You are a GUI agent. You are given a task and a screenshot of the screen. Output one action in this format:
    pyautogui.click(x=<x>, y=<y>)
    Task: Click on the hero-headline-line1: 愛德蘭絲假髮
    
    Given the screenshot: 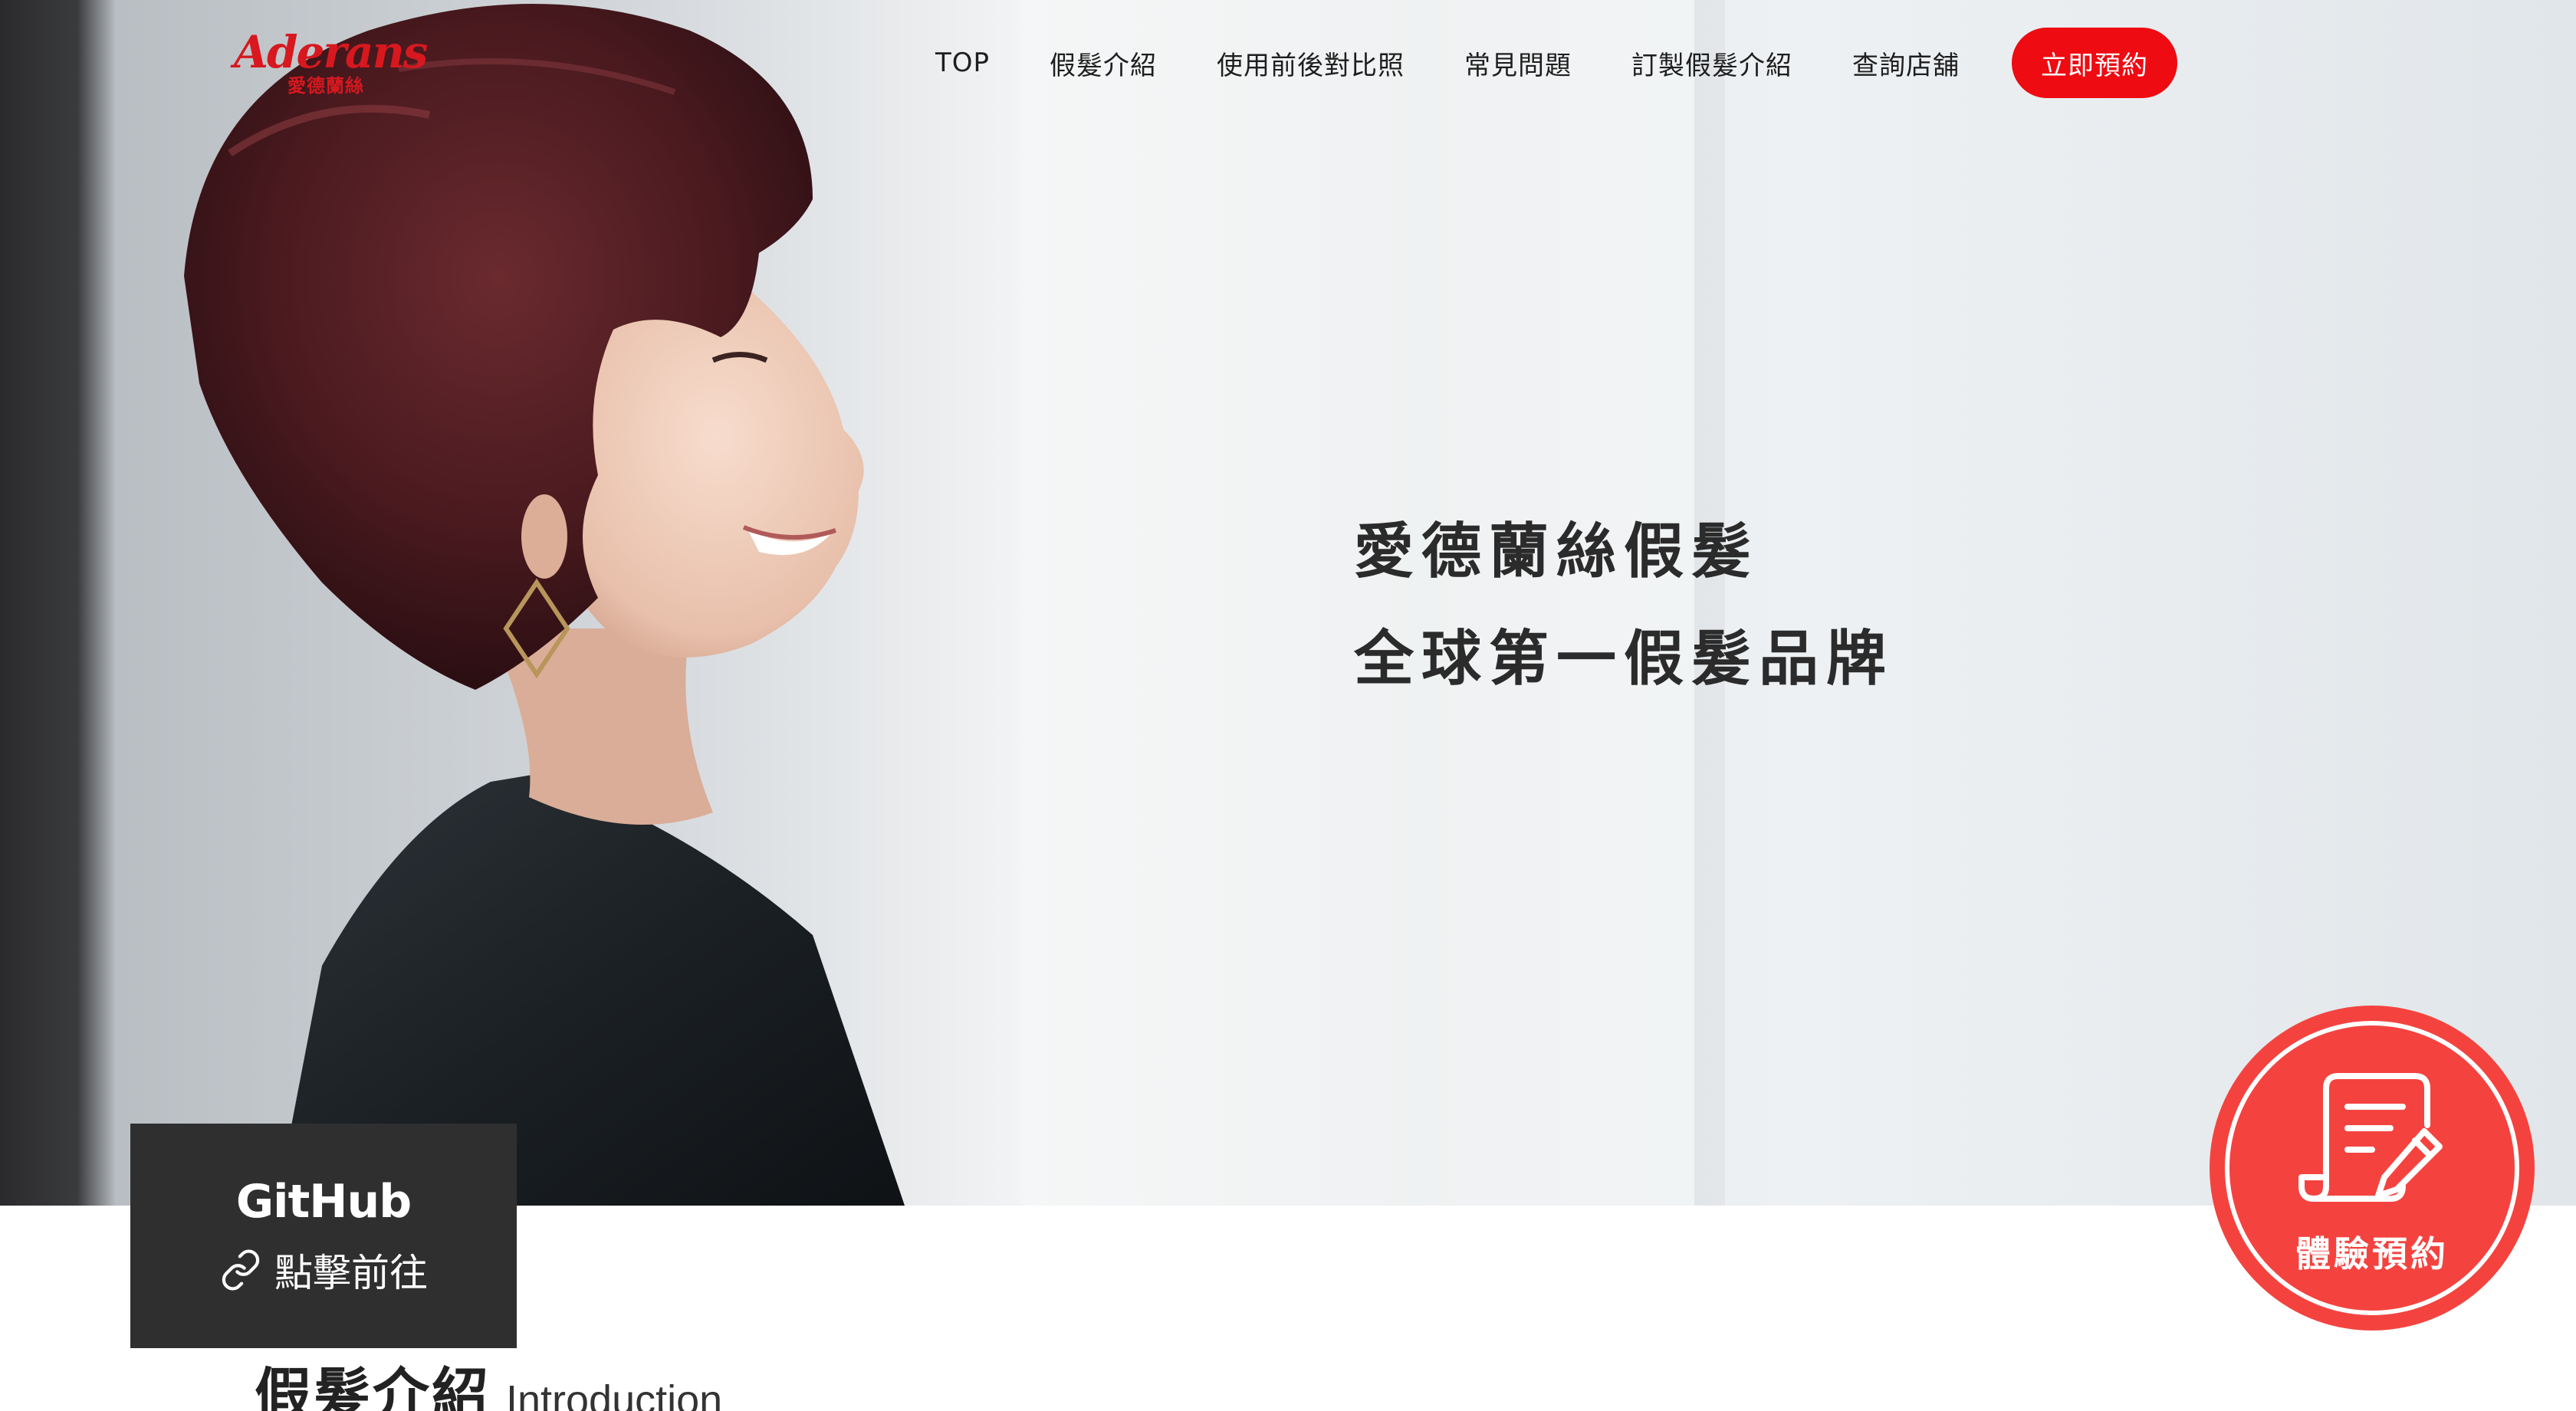 What is the action you would take?
    pyautogui.click(x=1557, y=551)
    